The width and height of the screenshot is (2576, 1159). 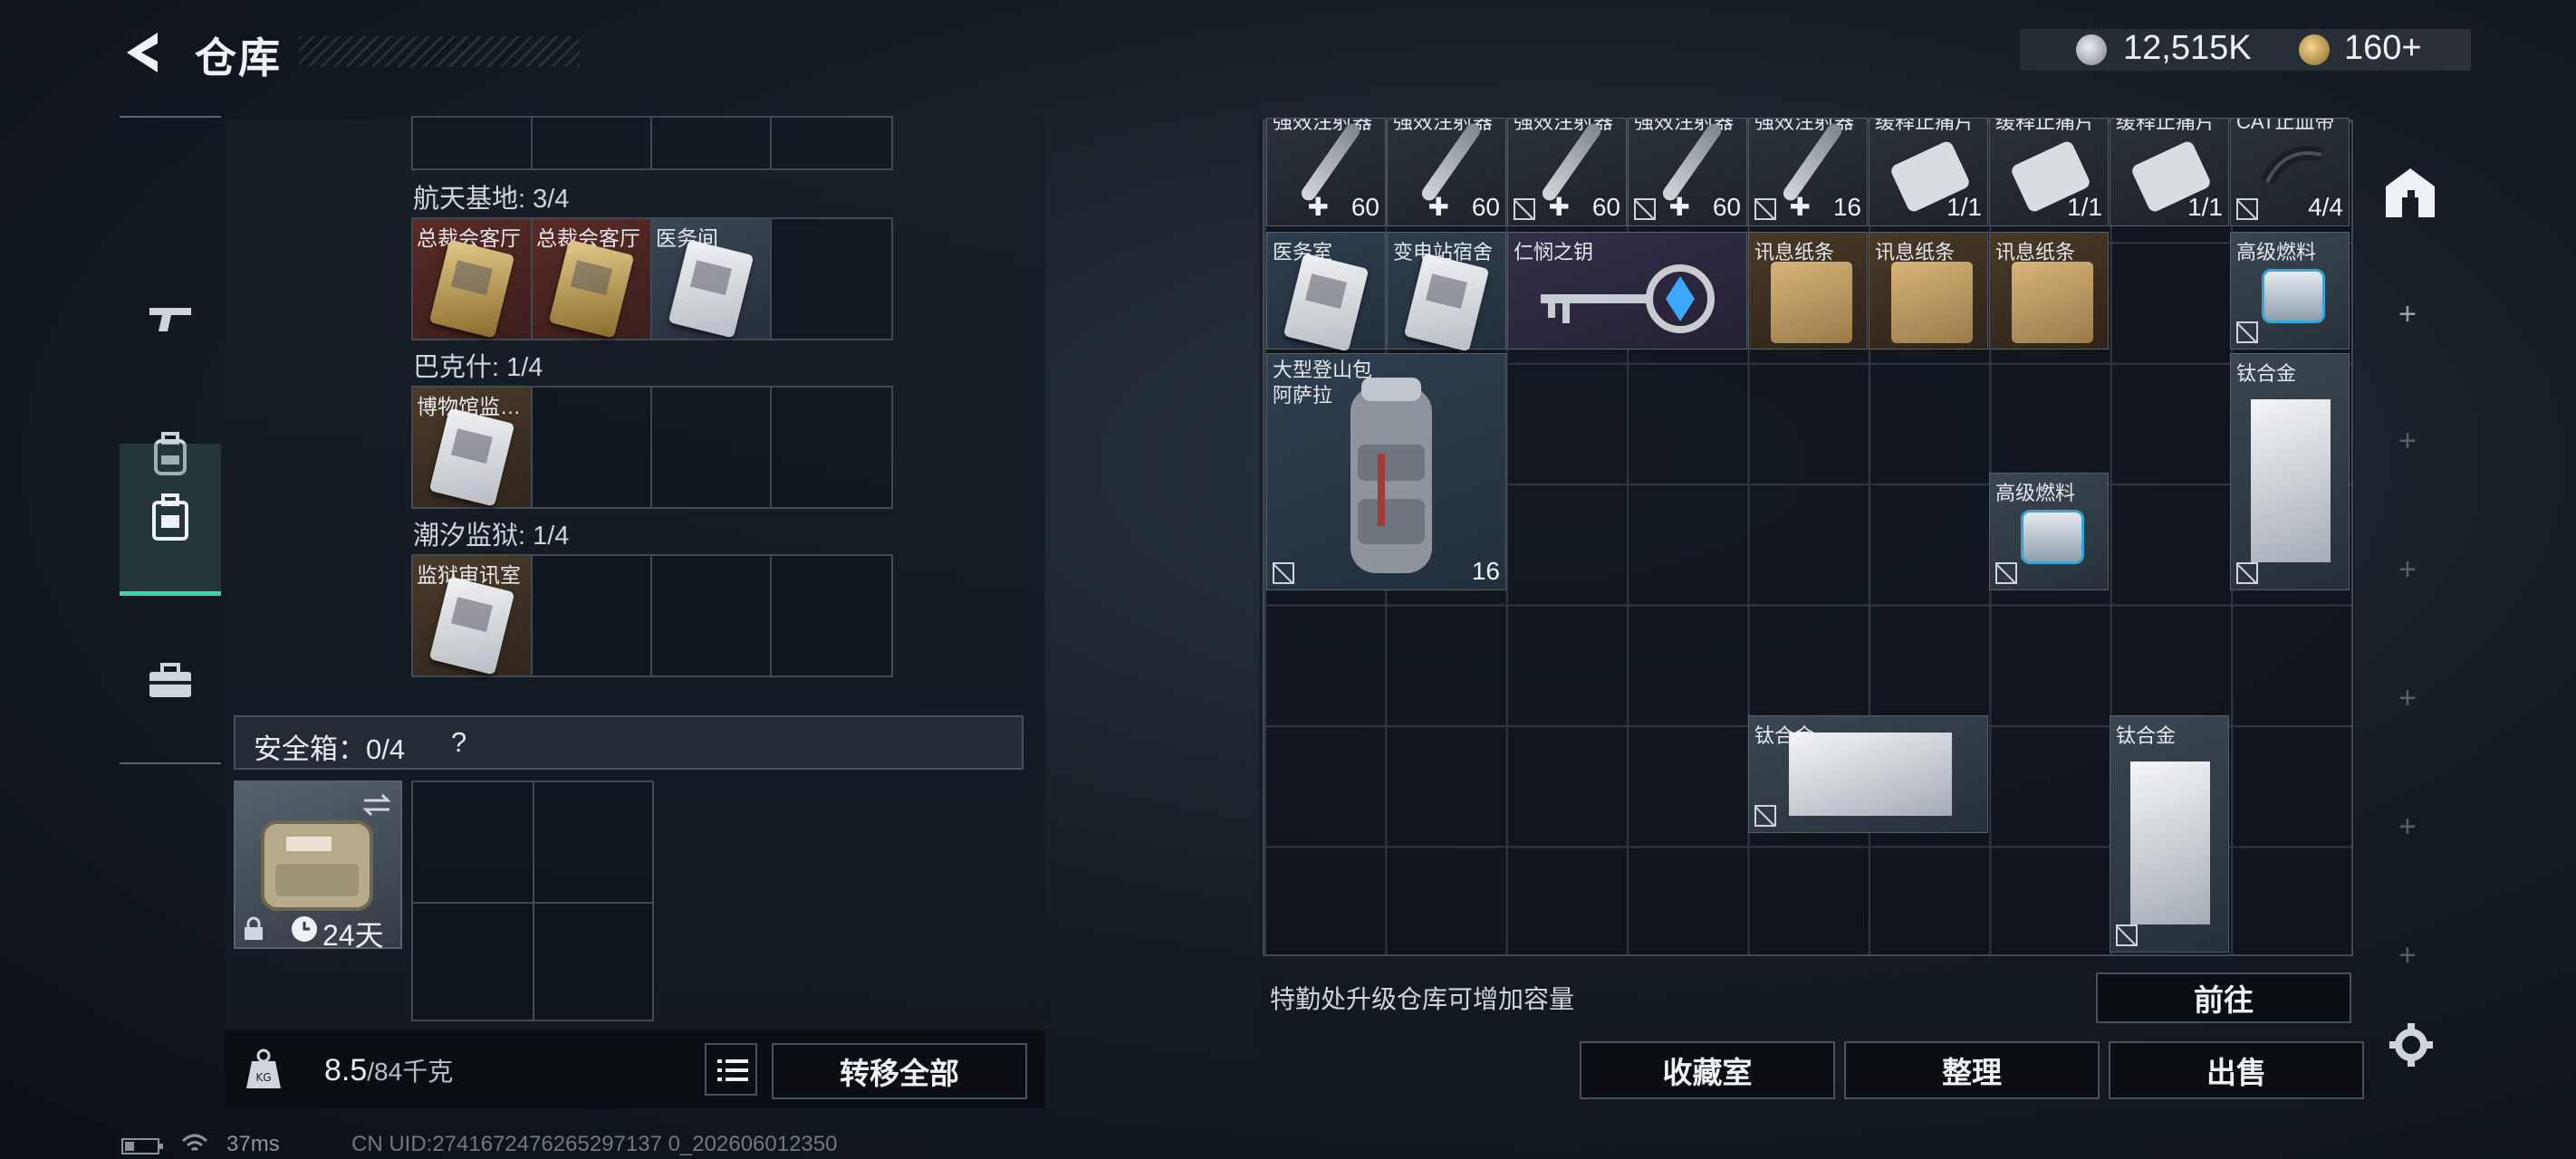 I want to click on item-label: 缓释止痛片, so click(x=2166, y=125).